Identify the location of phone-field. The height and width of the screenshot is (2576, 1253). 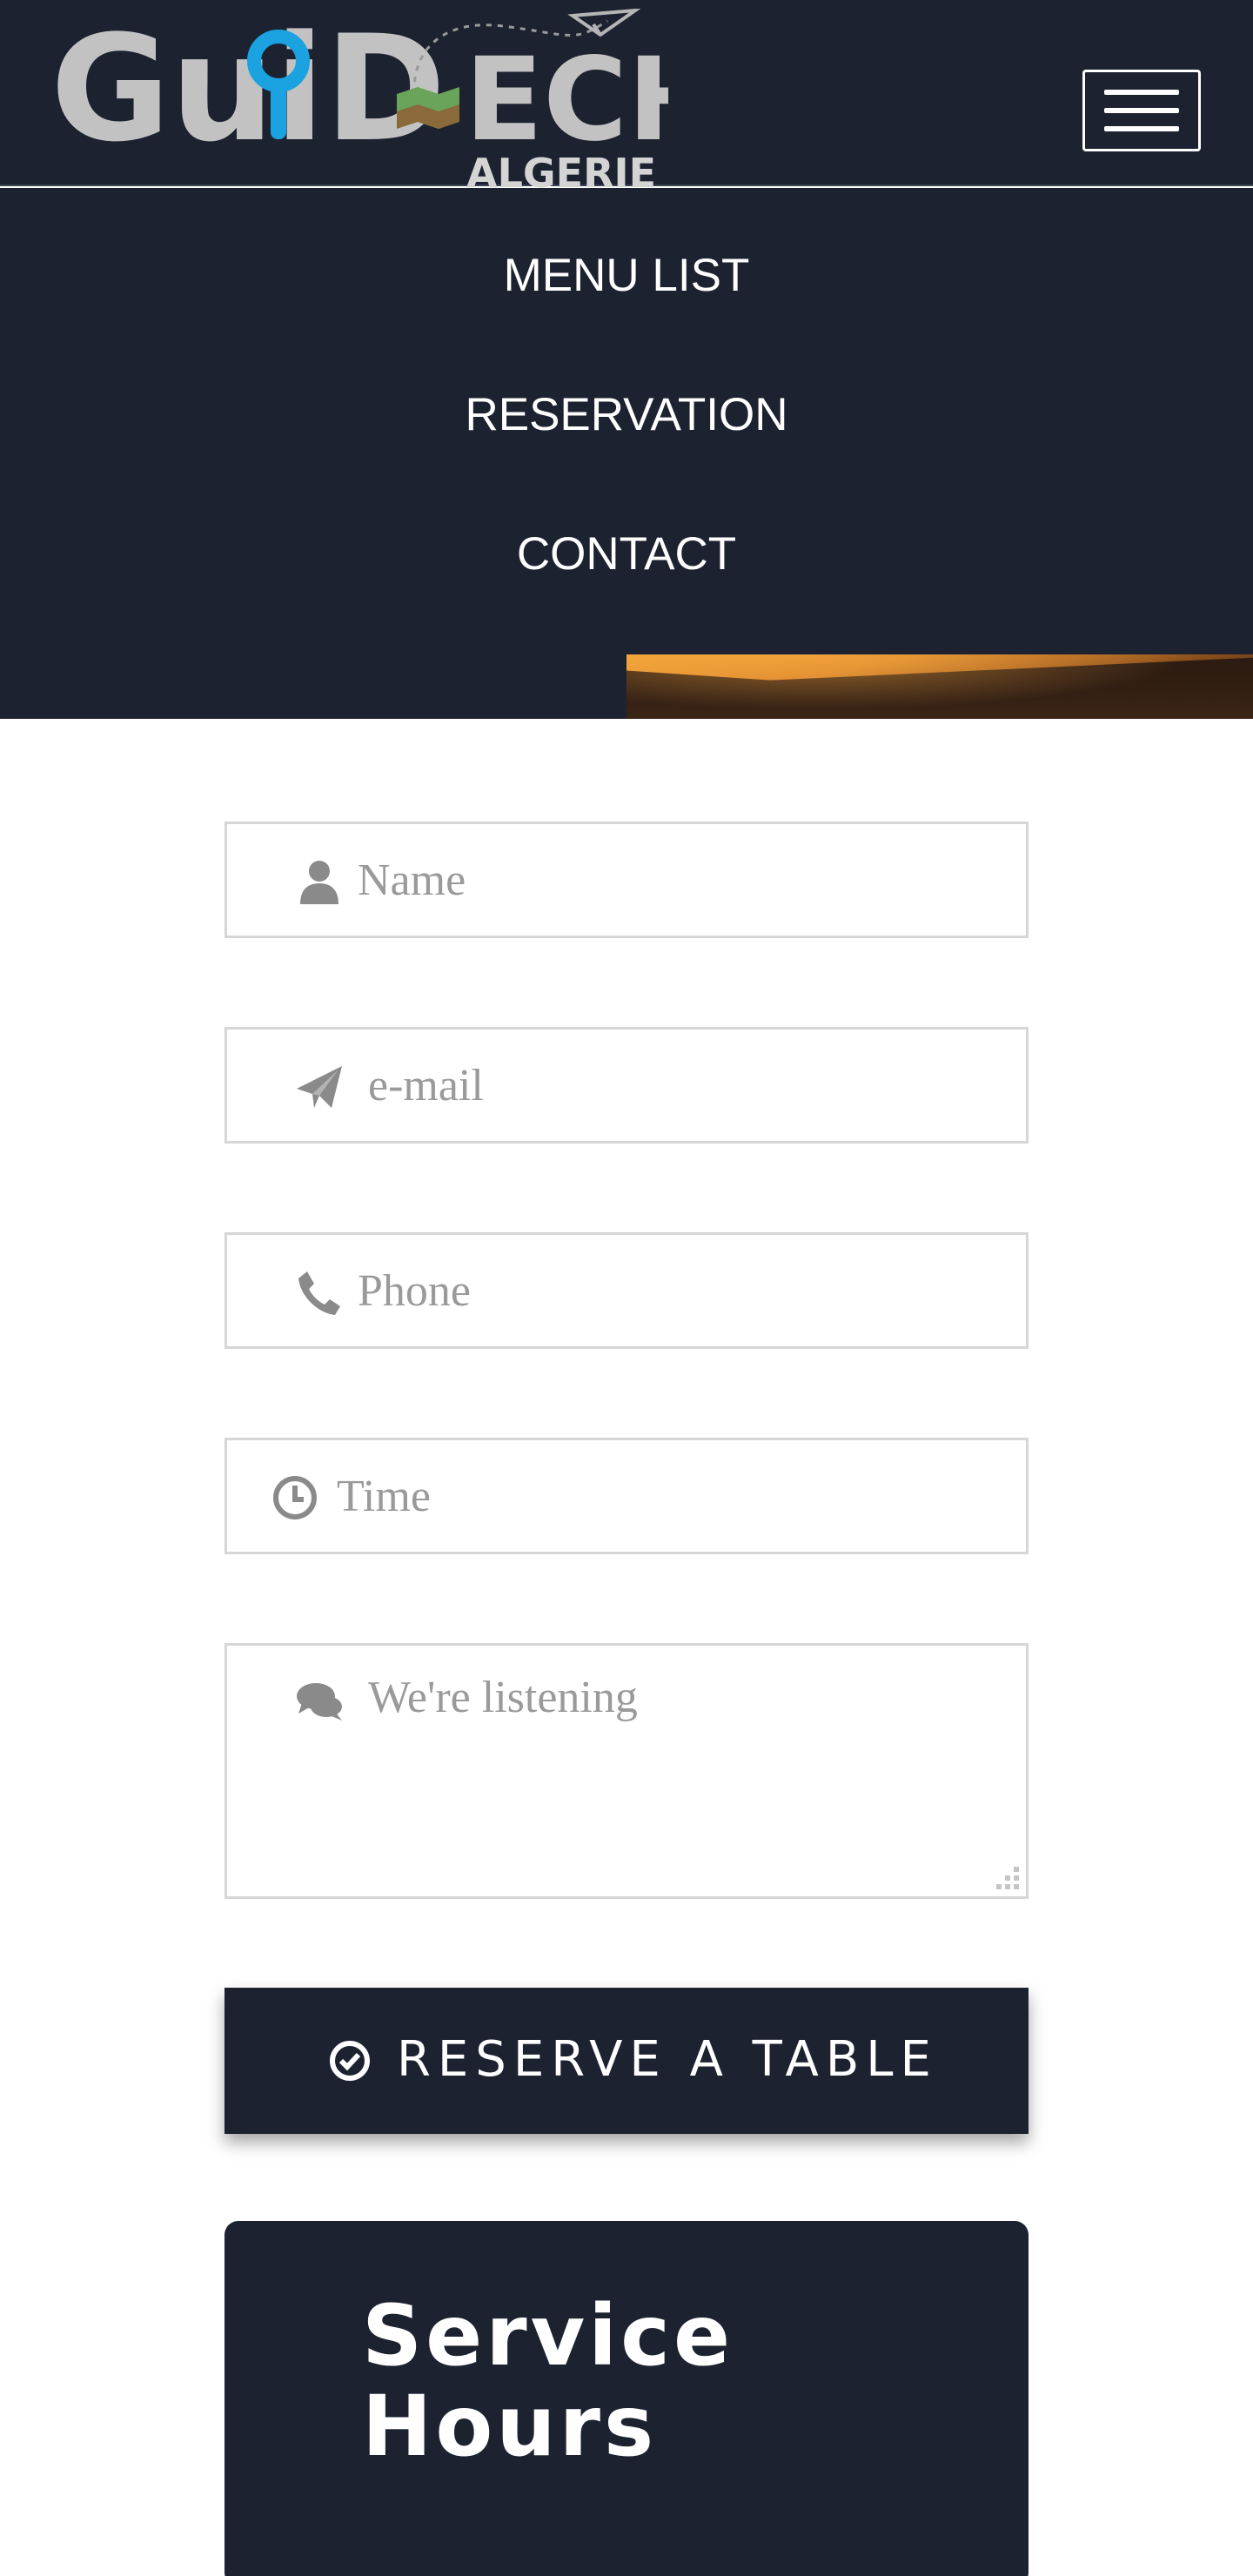
(626, 1290).